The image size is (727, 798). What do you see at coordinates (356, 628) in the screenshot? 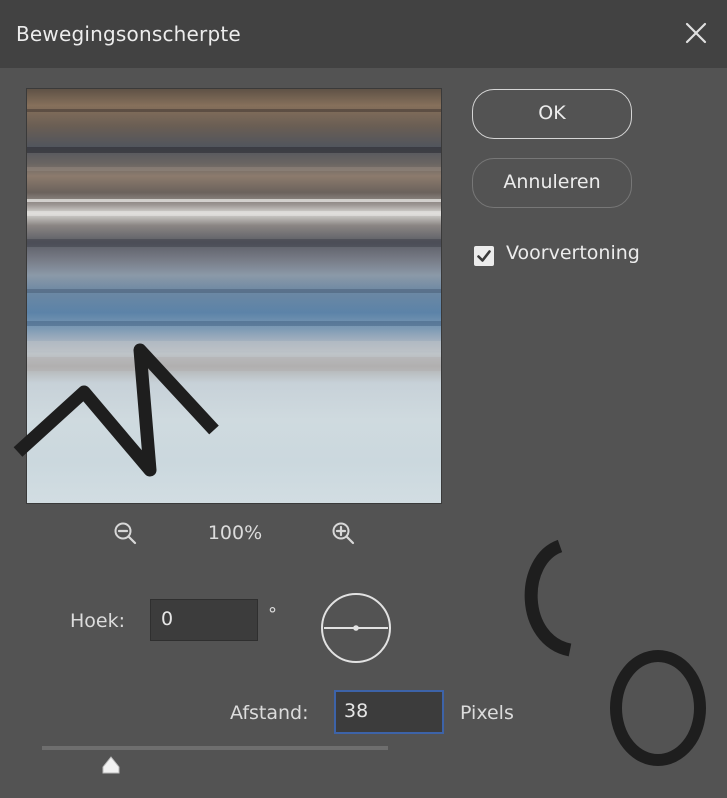
I see `angle-dial` at bounding box center [356, 628].